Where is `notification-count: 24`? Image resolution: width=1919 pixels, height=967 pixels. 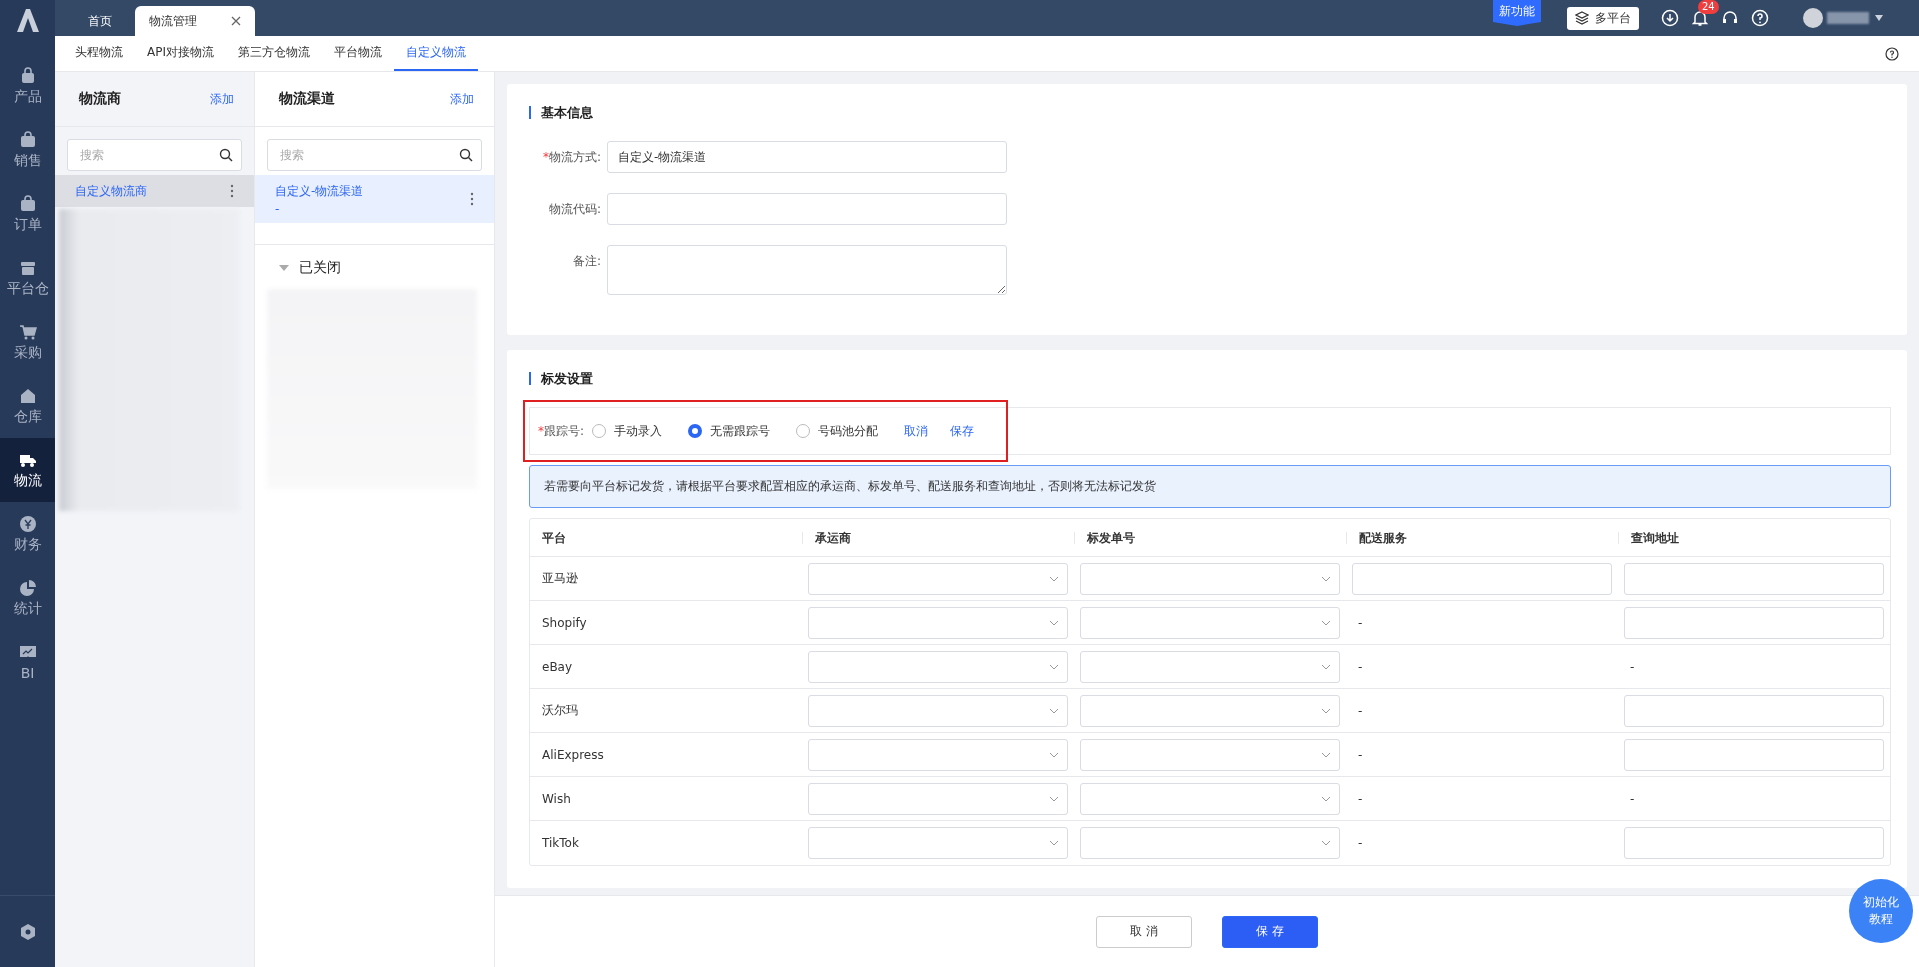 notification-count: 24 is located at coordinates (1708, 7).